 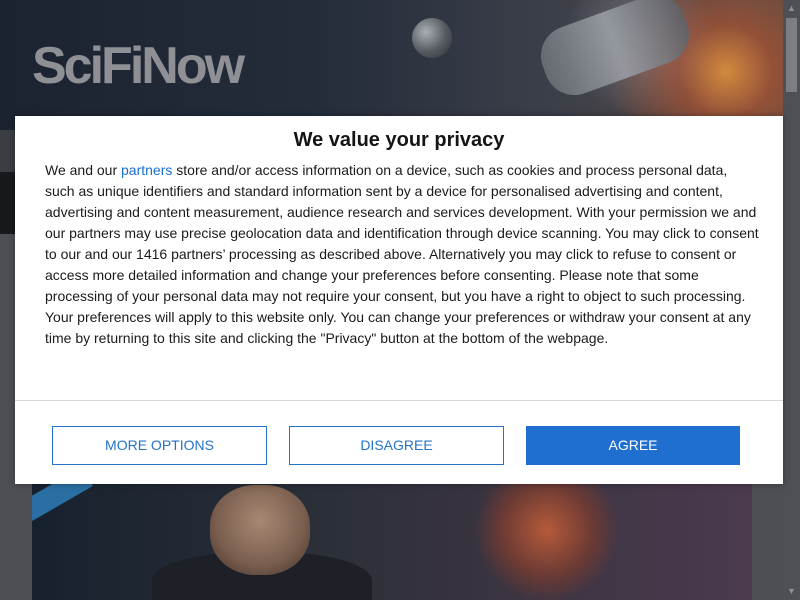 I want to click on scroll-up-arrow-icon: ▲, so click(x=791, y=8).